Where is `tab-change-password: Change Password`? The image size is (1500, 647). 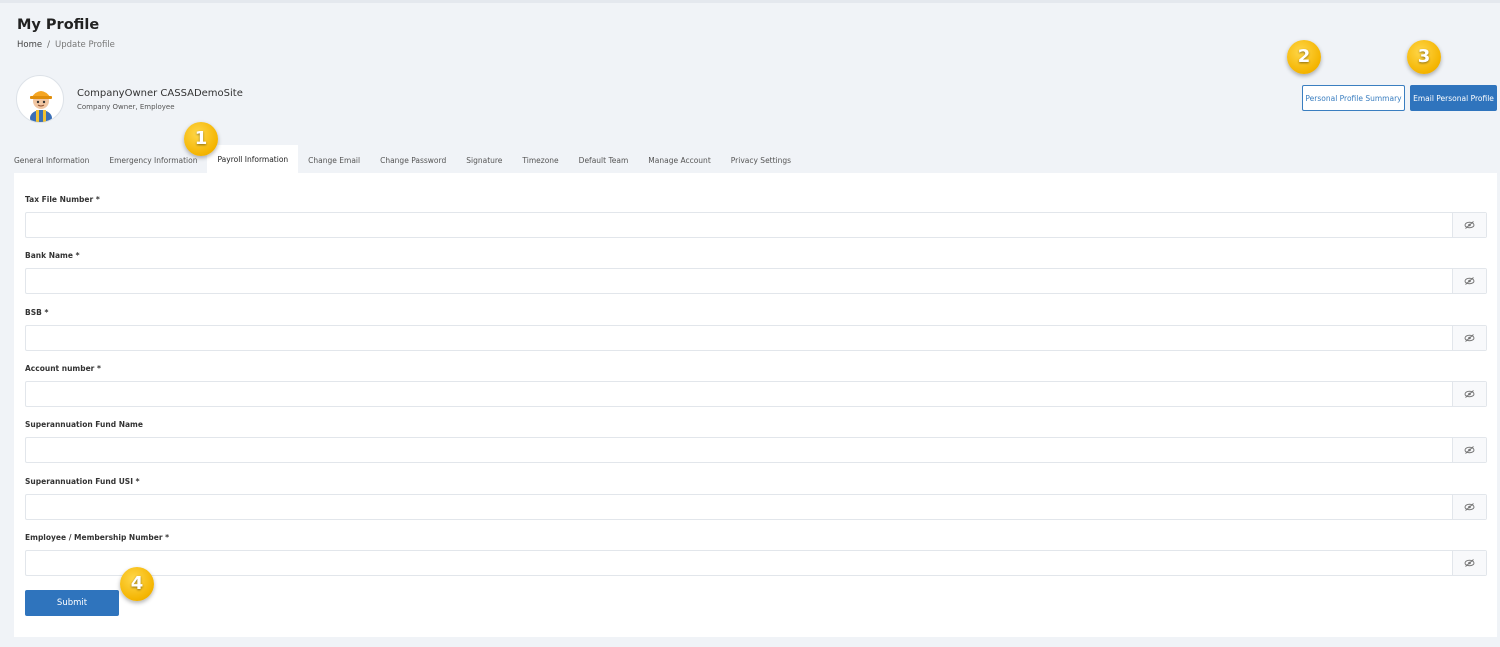 tab-change-password: Change Password is located at coordinates (413, 160).